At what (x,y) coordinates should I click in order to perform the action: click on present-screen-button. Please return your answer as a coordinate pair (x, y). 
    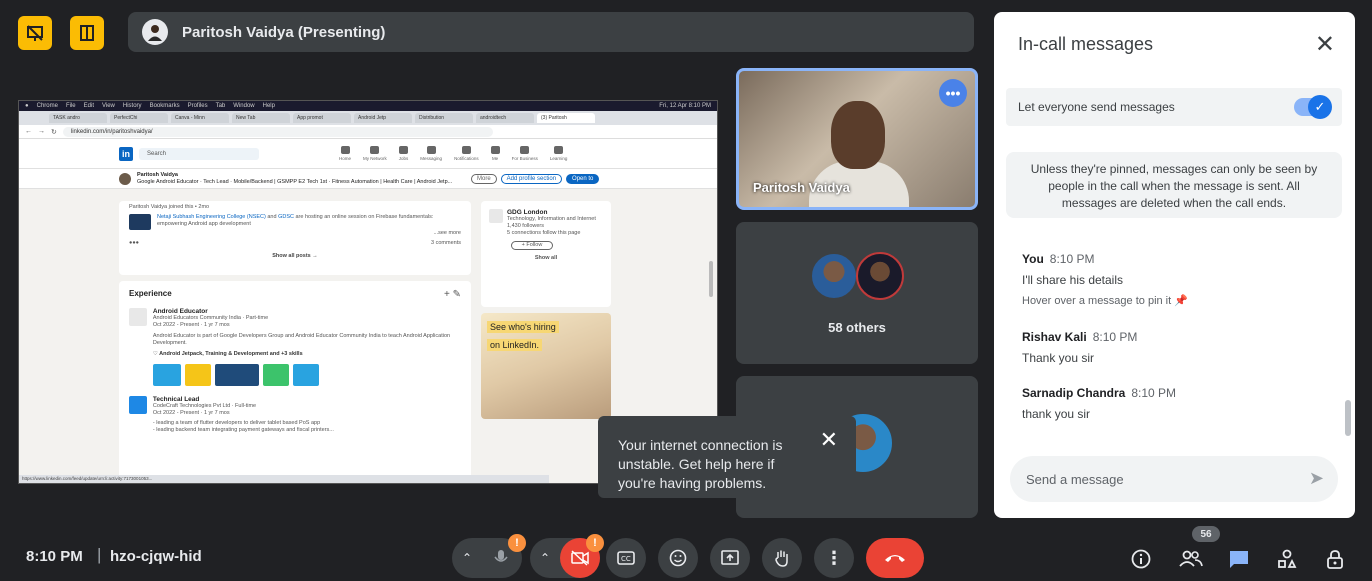
    Looking at the image, I should click on (730, 558).